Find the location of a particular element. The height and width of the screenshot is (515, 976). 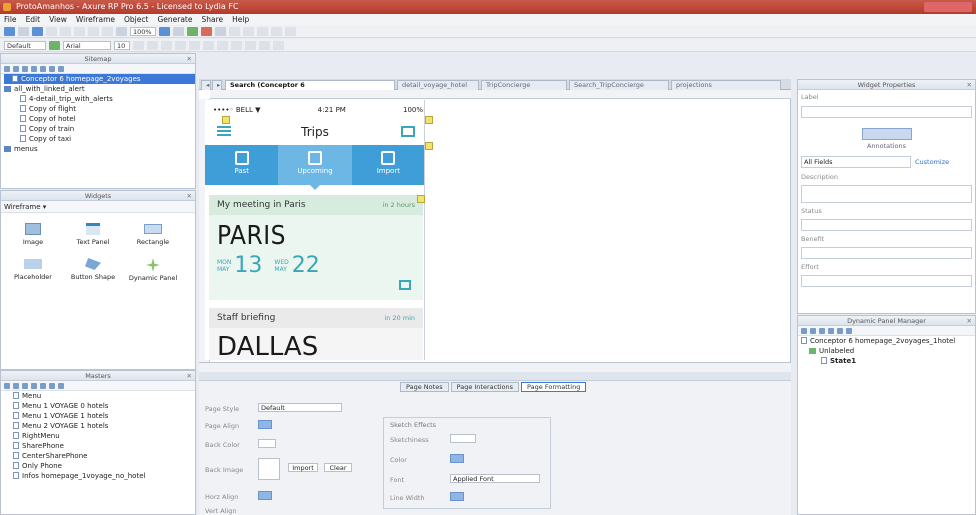

connector-icon is located at coordinates (164, 31).